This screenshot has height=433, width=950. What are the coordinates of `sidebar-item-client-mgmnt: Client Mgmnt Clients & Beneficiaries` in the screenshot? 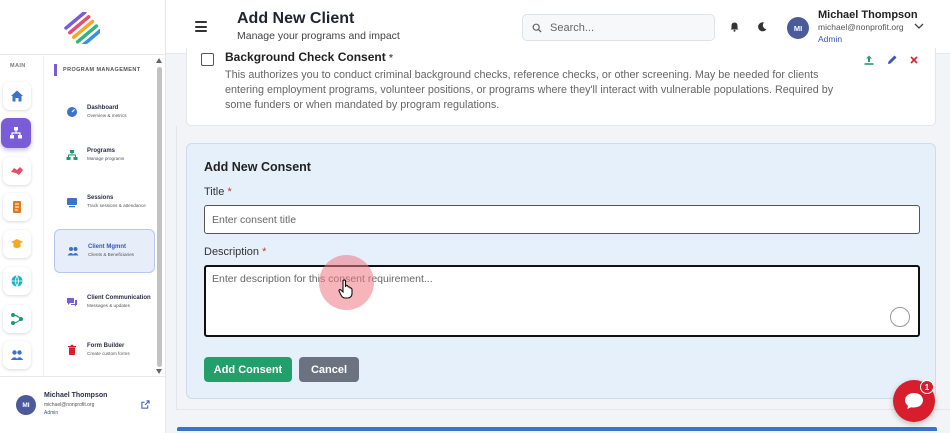 It's located at (104, 251).